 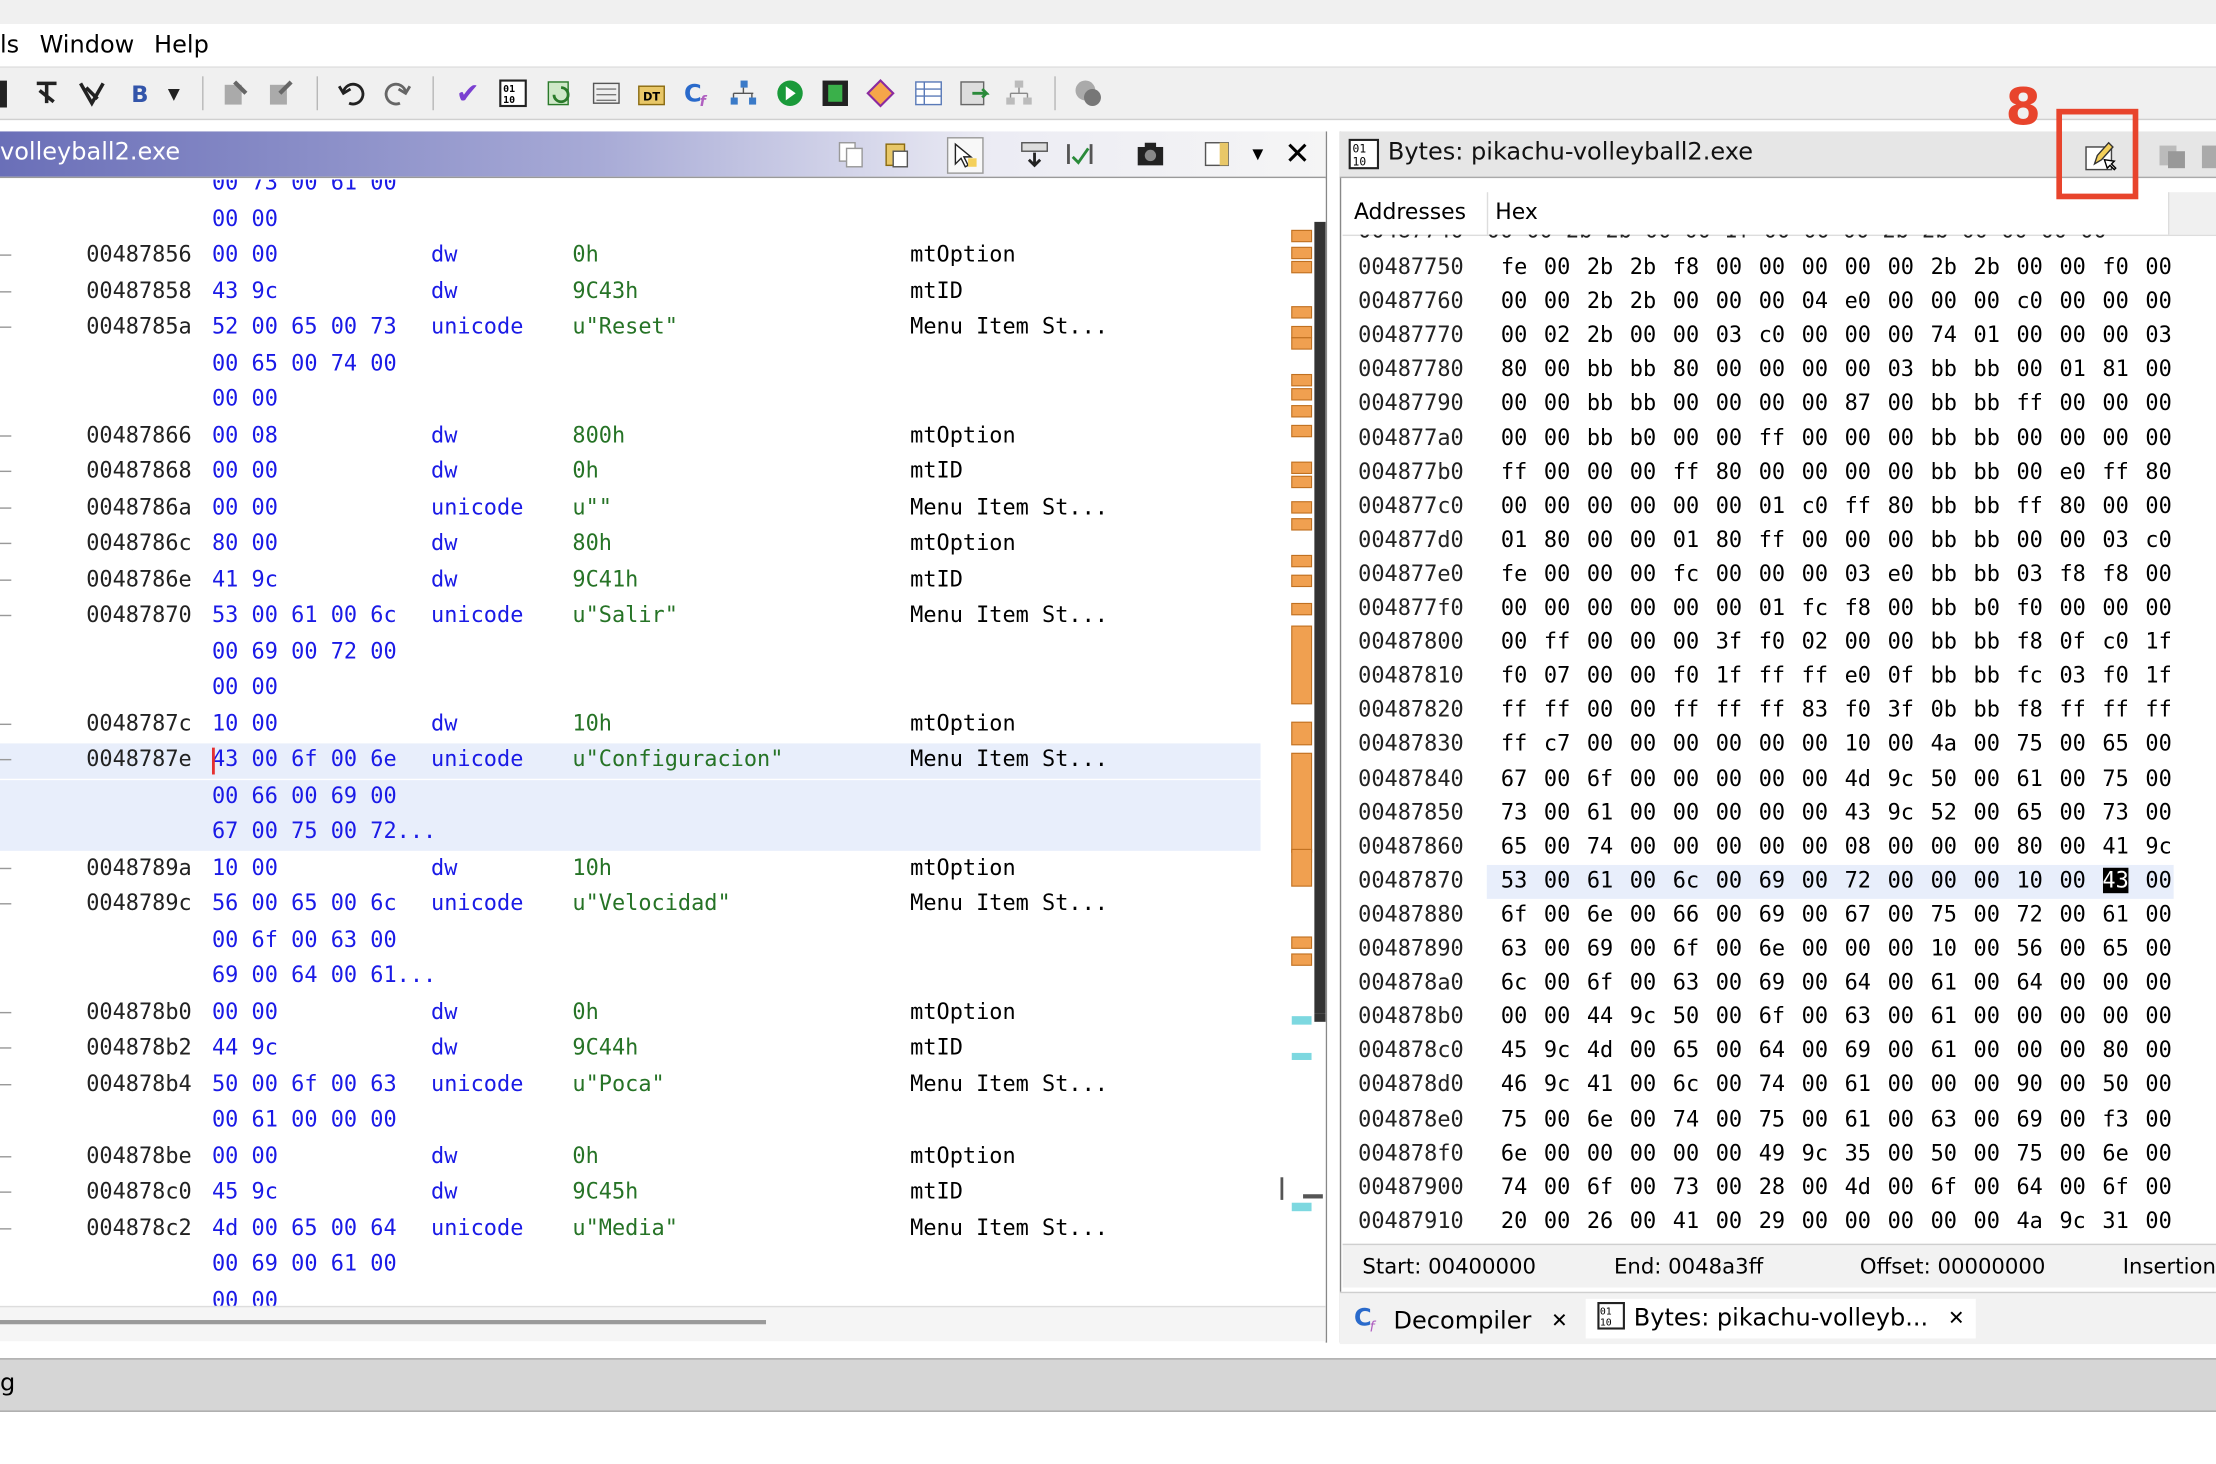 What do you see at coordinates (1643, 437) in the screenshot?
I see `hex-byte: b0` at bounding box center [1643, 437].